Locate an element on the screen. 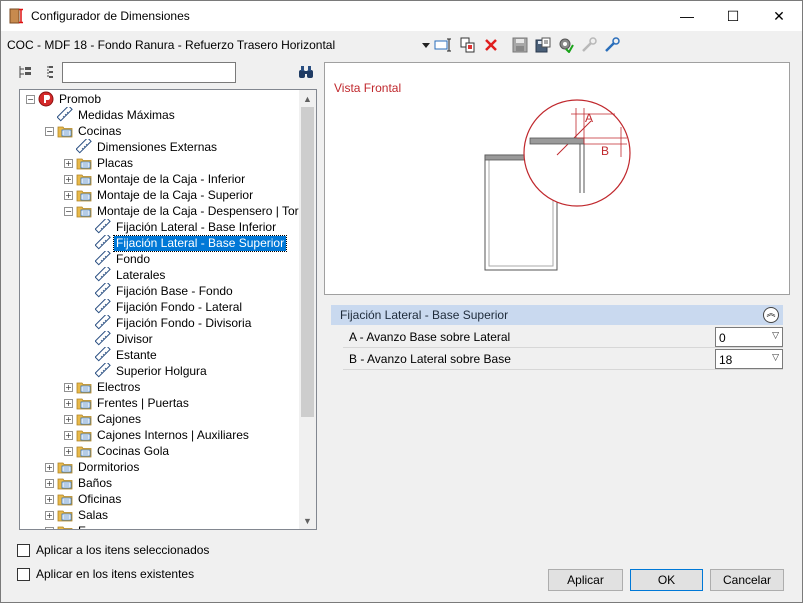  tree-item: + Electros is located at coordinates (103, 387).